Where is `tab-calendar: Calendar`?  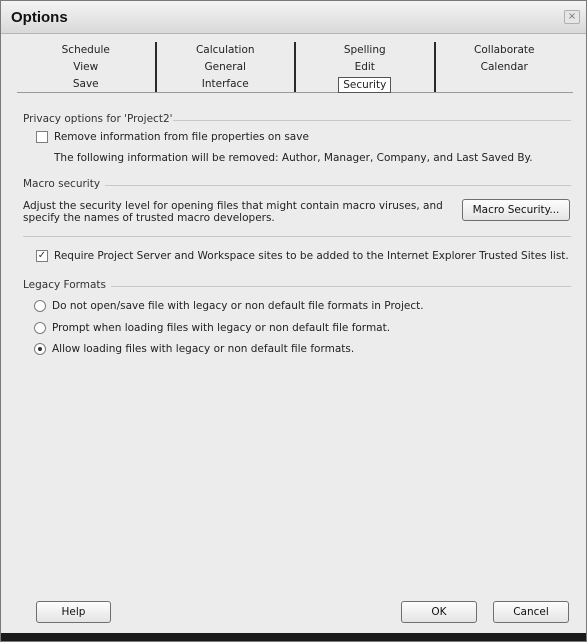
tab-calendar: Calendar is located at coordinates (505, 67).